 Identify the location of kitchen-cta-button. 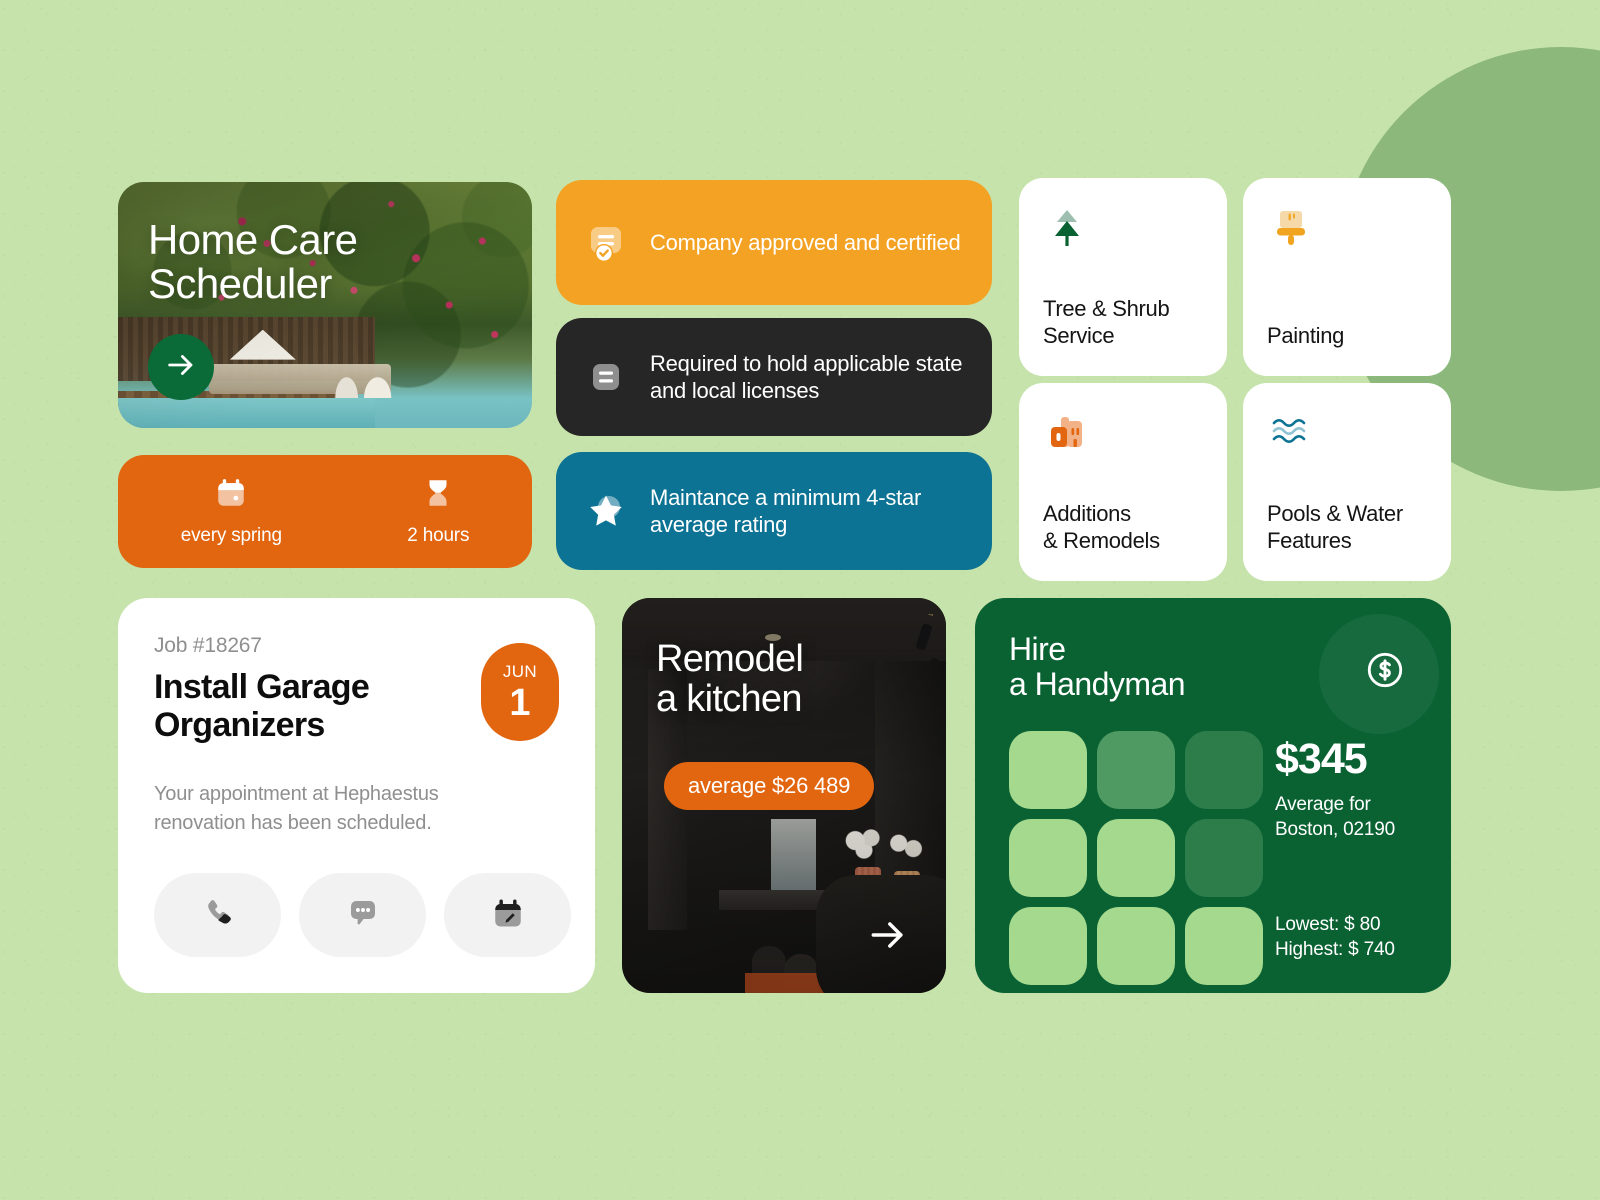
(888, 937).